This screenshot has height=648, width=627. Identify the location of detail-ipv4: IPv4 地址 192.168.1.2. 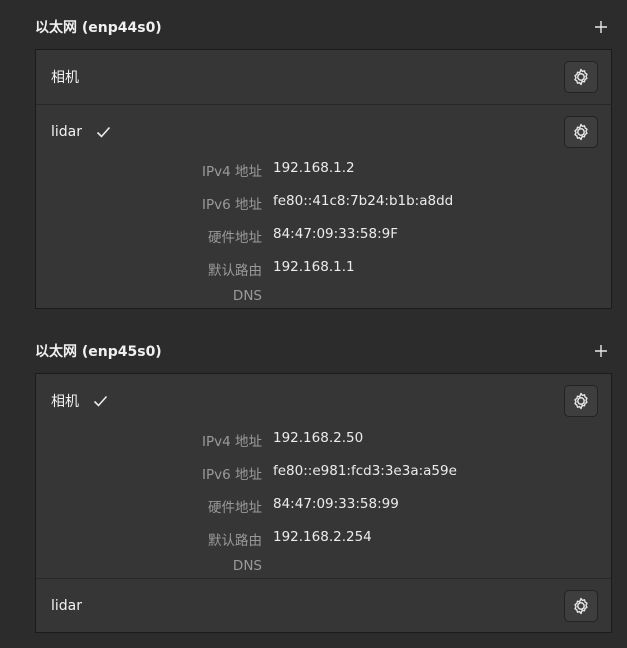
(323, 170).